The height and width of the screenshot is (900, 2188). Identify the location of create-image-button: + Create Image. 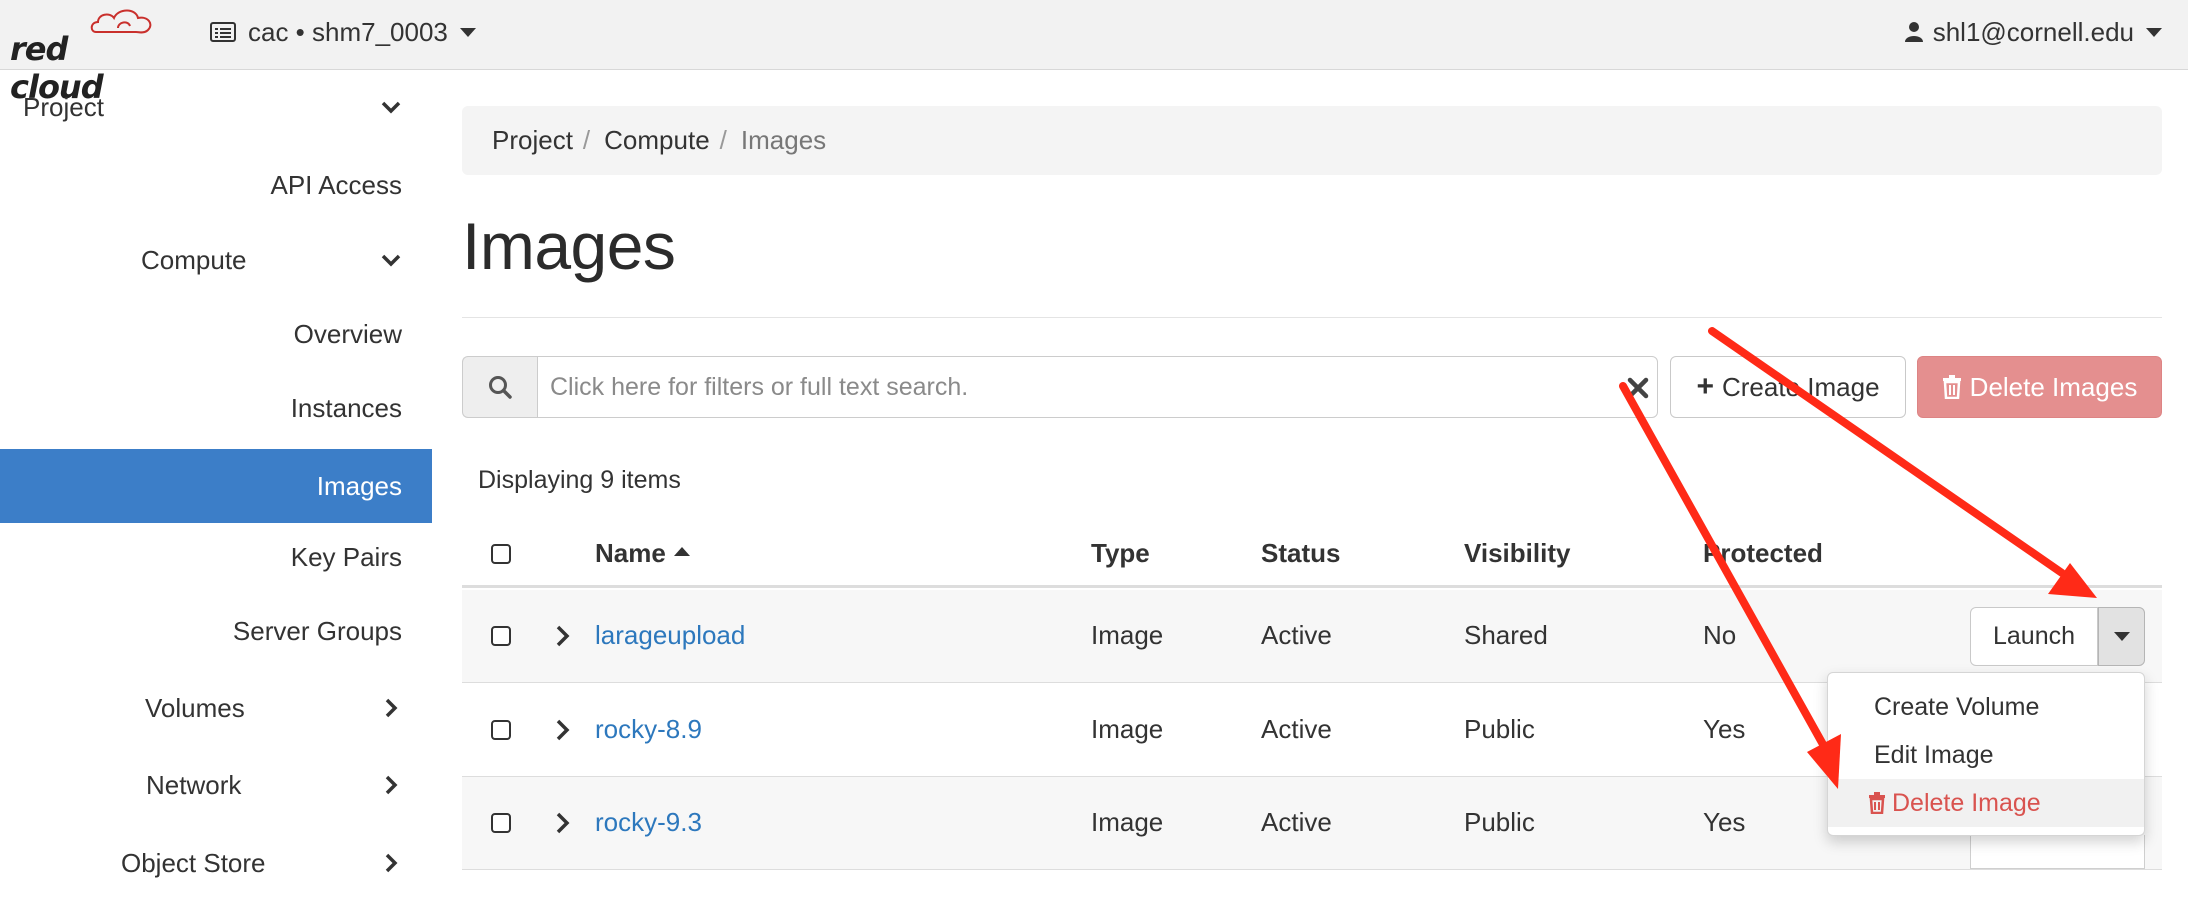
(1788, 387).